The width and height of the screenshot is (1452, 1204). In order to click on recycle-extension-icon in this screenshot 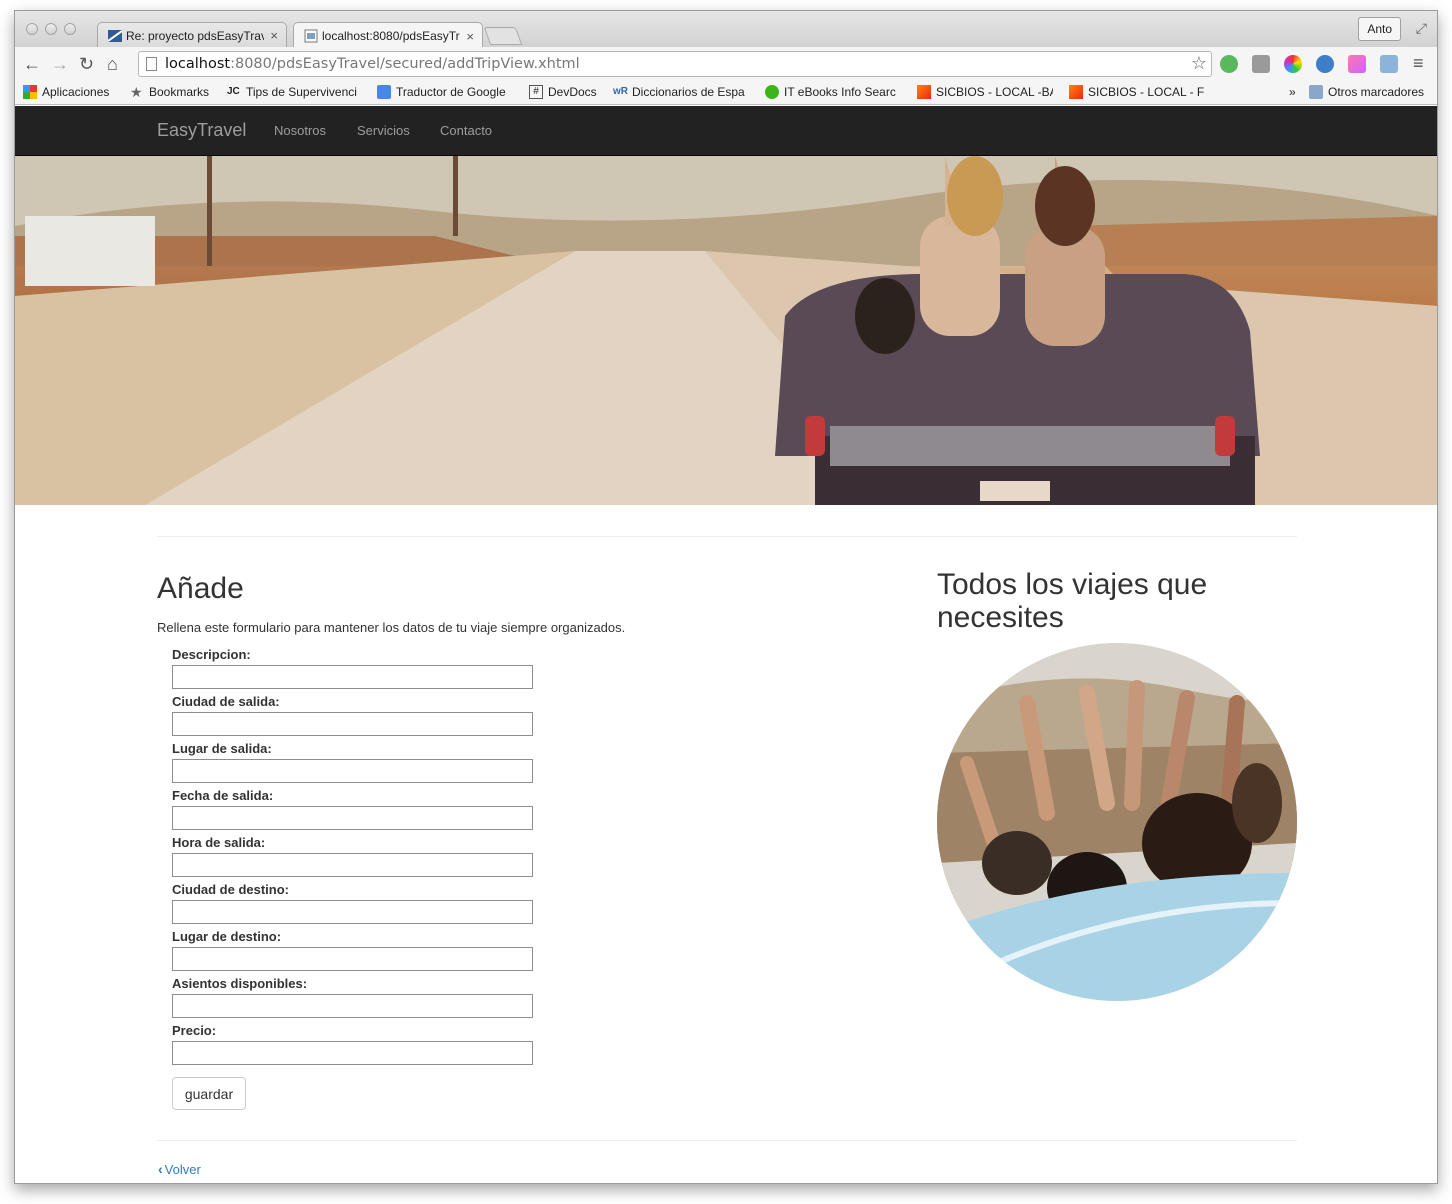, I will do `click(1261, 64)`.